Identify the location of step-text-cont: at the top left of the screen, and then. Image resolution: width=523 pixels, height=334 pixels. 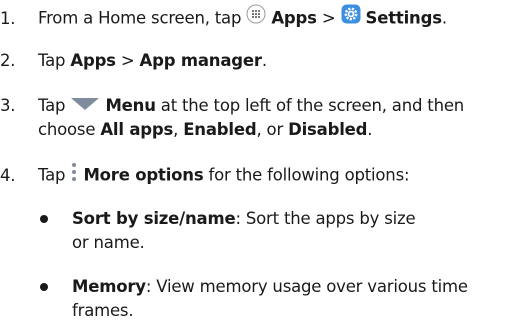
(312, 105).